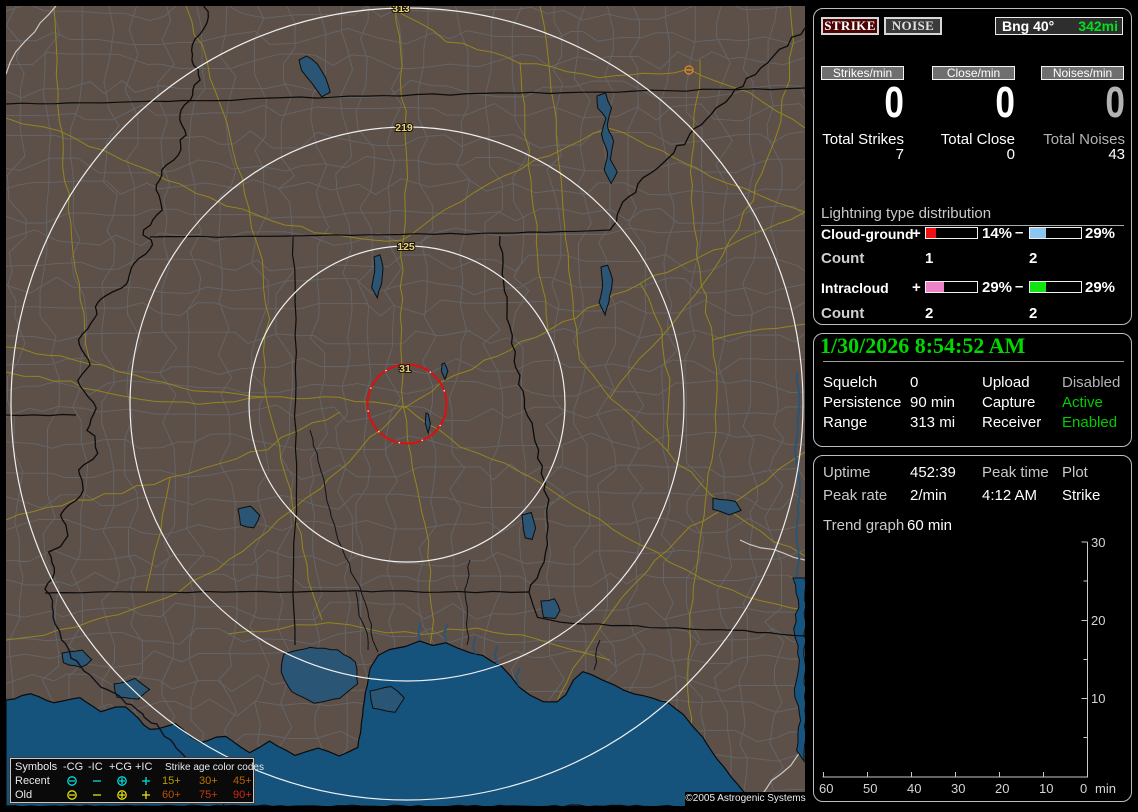 This screenshot has width=1138, height=812. I want to click on svg-text: min, so click(1105, 788).